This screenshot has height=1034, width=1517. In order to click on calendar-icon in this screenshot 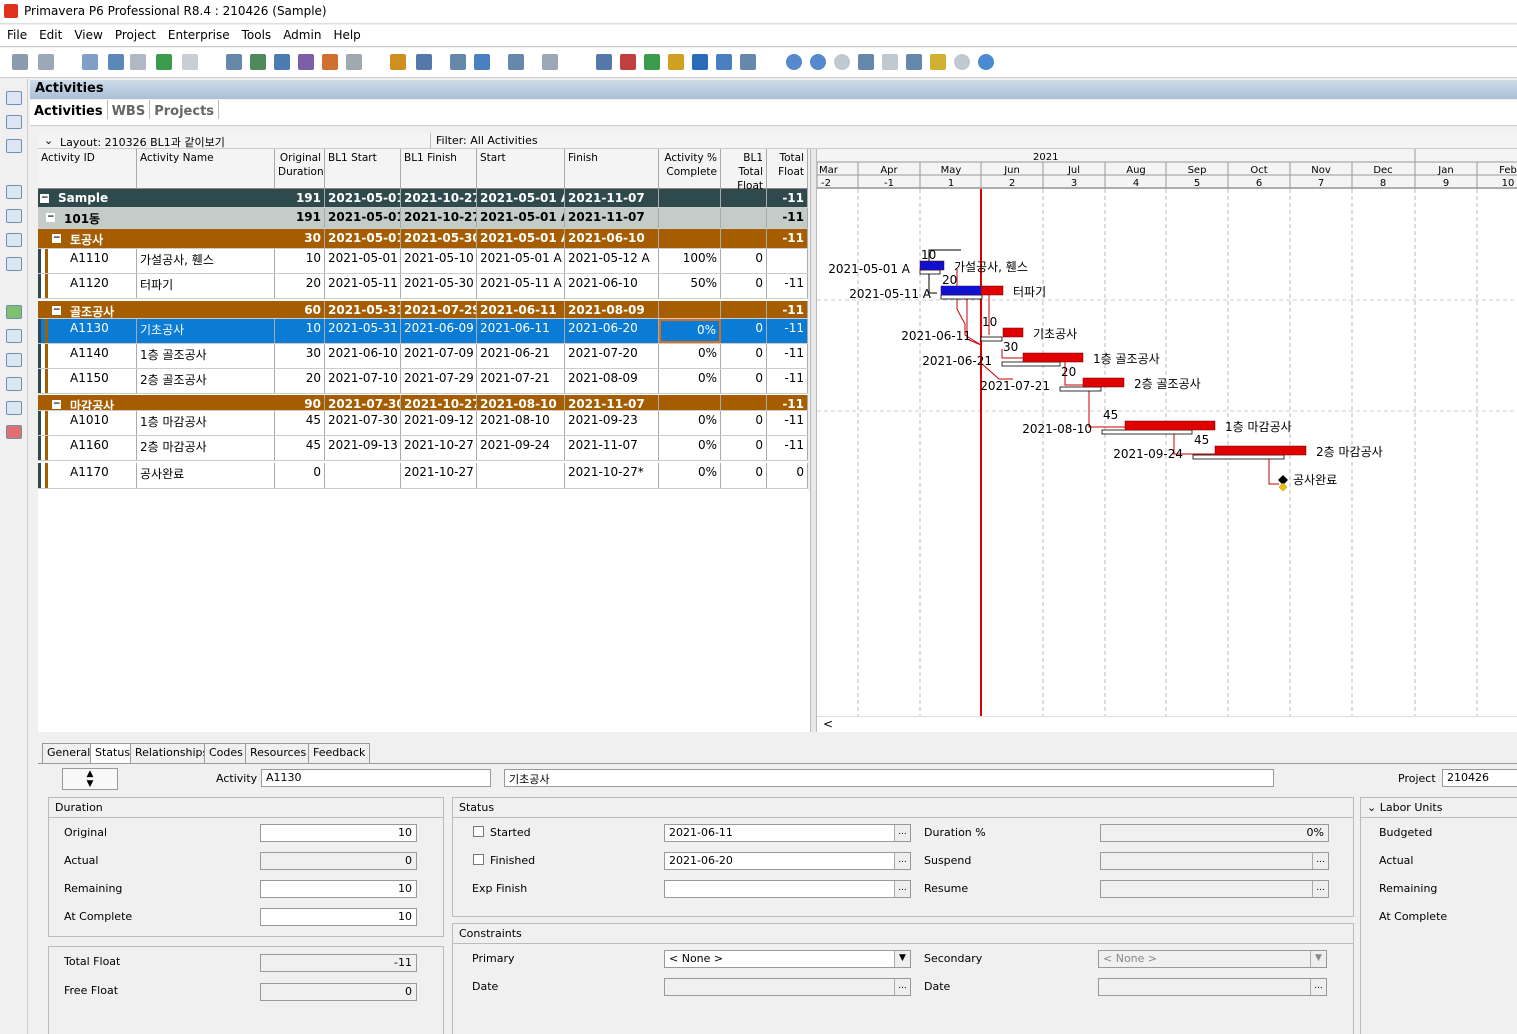, I will do `click(14, 408)`.